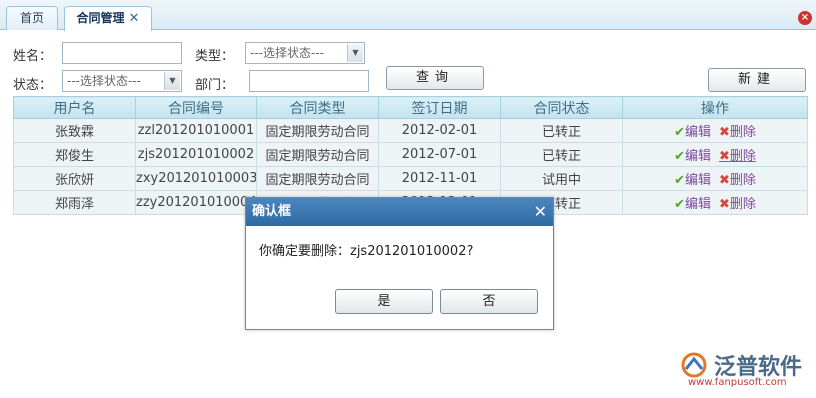 The width and height of the screenshot is (816, 398). I want to click on cell-code: zzy201201010004, so click(196, 202).